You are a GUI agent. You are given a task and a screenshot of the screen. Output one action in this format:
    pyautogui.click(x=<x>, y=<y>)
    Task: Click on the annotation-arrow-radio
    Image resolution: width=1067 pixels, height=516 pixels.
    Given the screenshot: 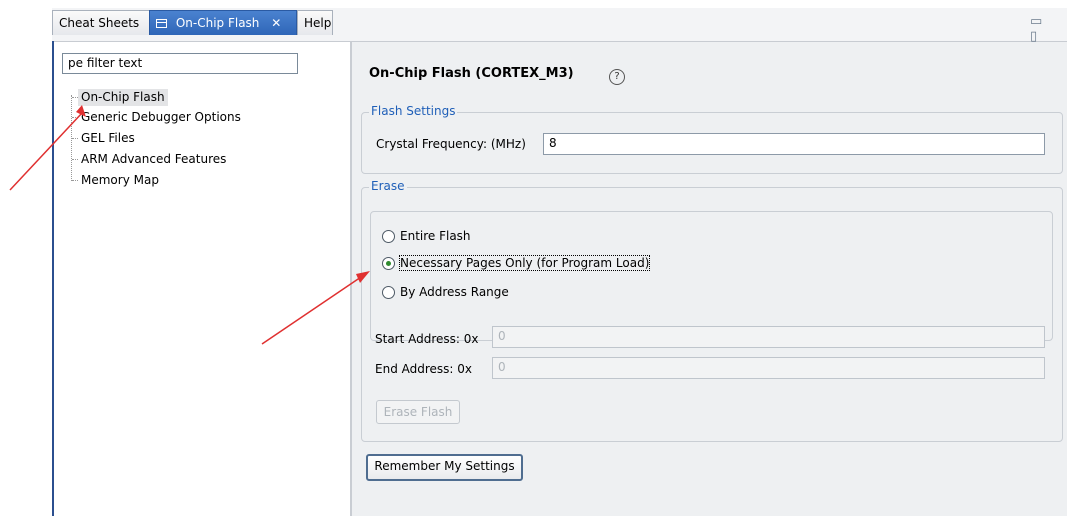 What is the action you would take?
    pyautogui.click(x=313, y=309)
    